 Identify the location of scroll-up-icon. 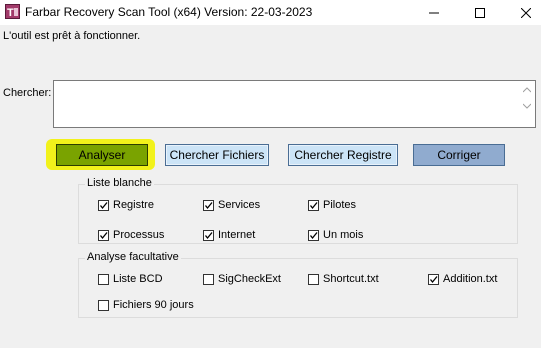
(527, 90).